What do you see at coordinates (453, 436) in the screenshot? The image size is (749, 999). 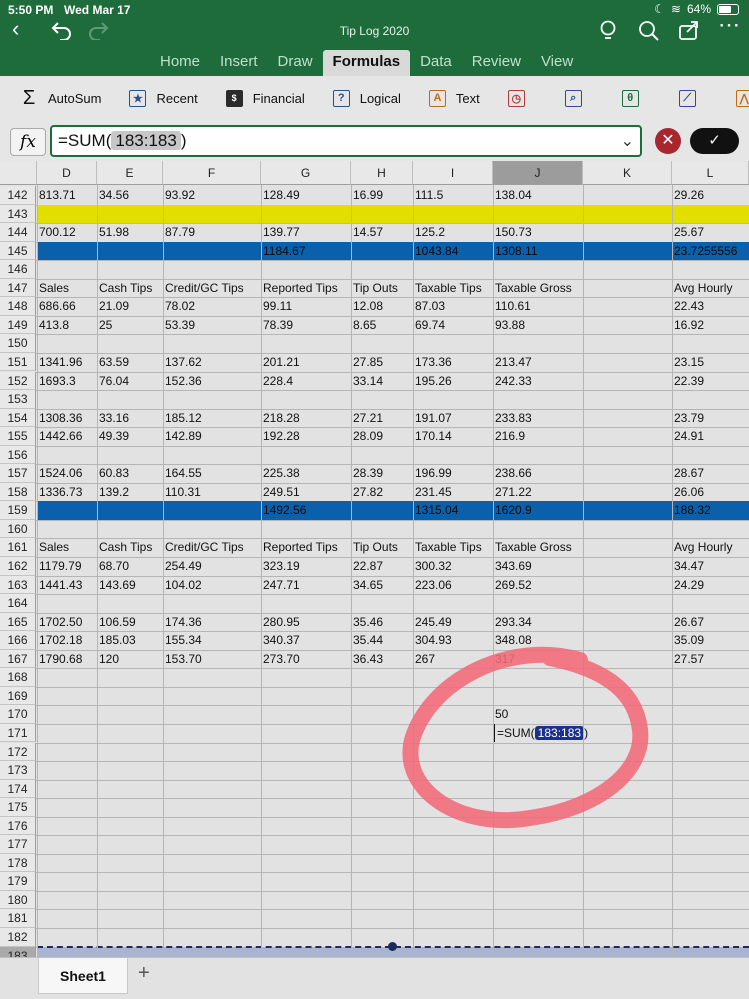 I see `cell: 170.14` at bounding box center [453, 436].